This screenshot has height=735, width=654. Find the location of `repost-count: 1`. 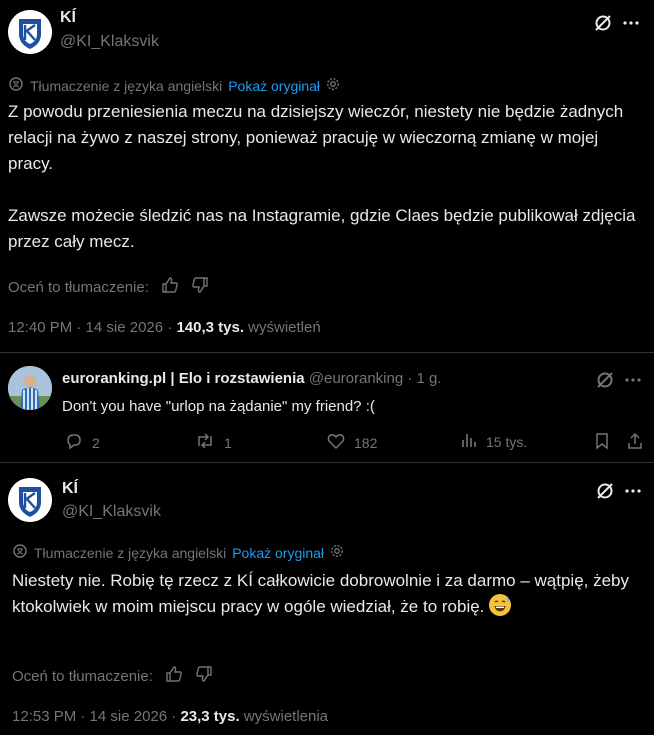

repost-count: 1 is located at coordinates (228, 442).